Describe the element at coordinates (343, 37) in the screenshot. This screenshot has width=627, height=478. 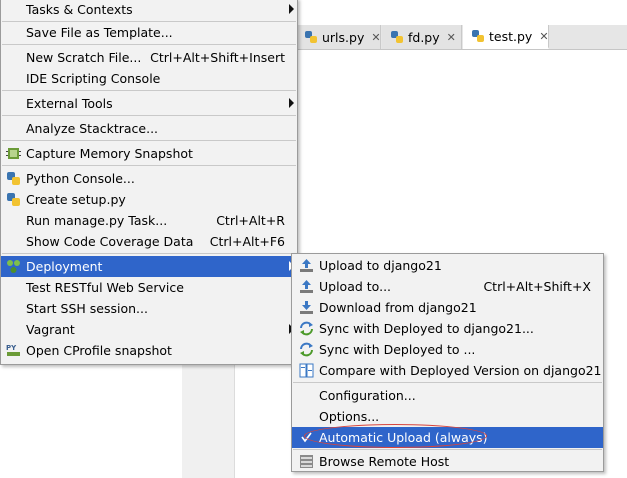
I see `tab-label: urls.py` at that location.